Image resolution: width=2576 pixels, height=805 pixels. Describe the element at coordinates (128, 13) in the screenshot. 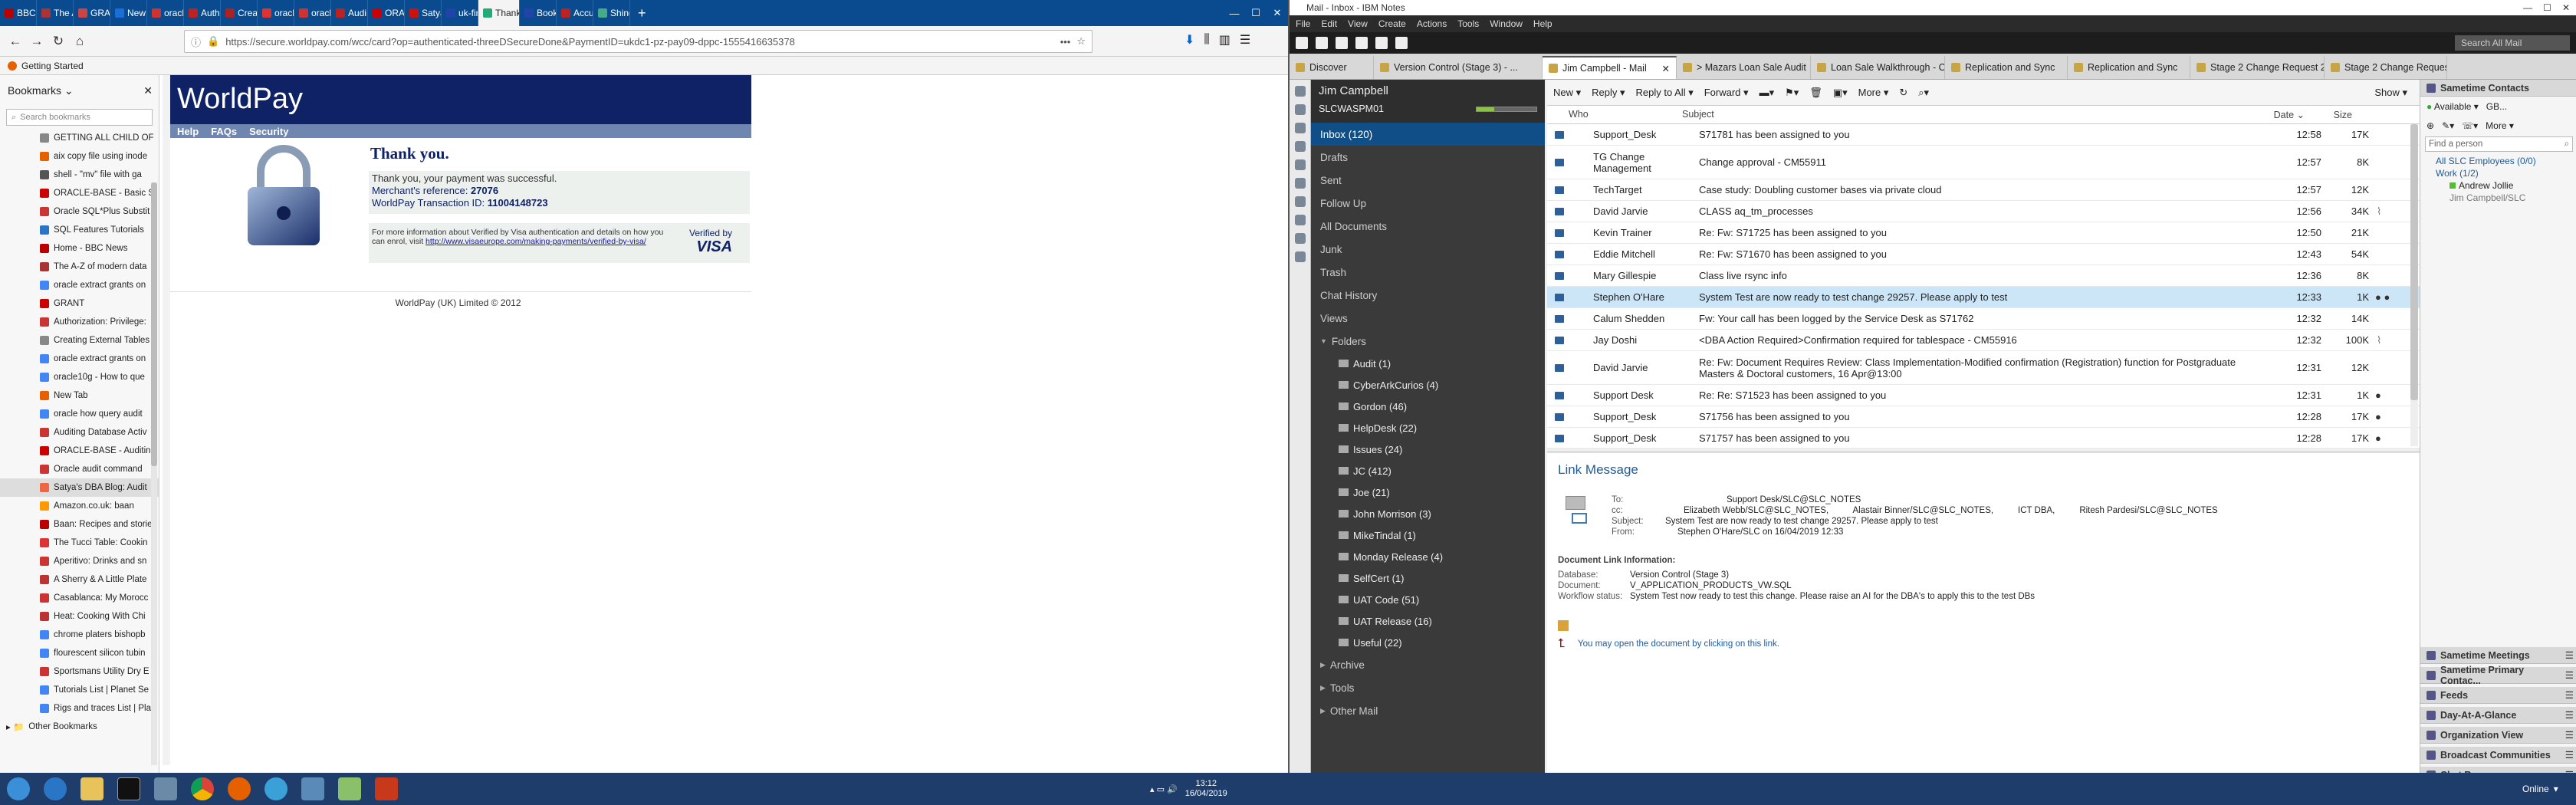

I see `browser-tab: New✕` at that location.